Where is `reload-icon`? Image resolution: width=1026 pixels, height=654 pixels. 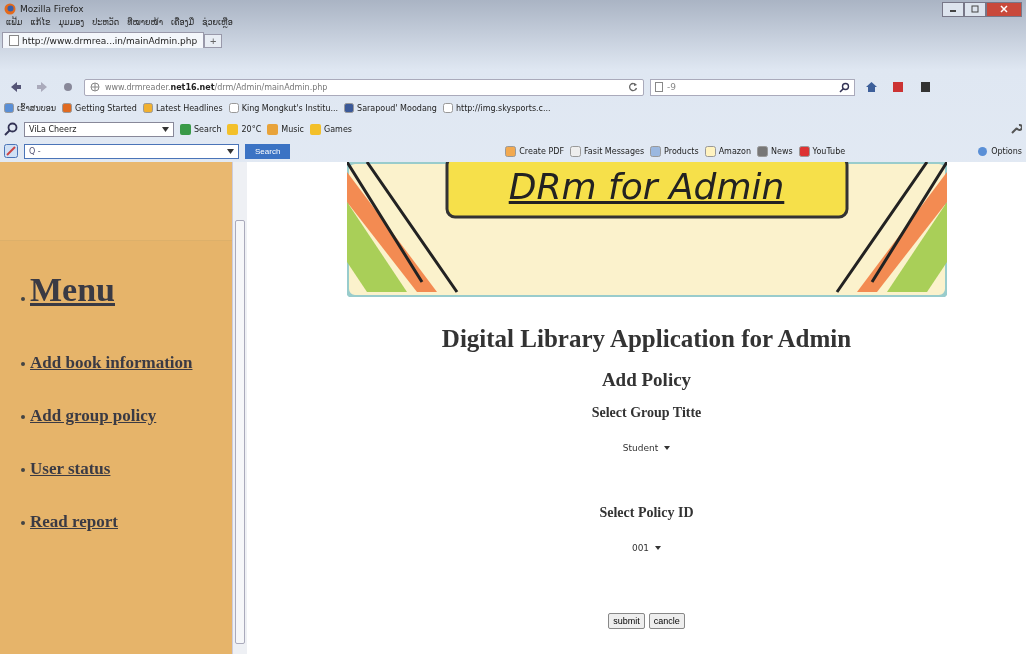
reload-icon is located at coordinates (633, 87).